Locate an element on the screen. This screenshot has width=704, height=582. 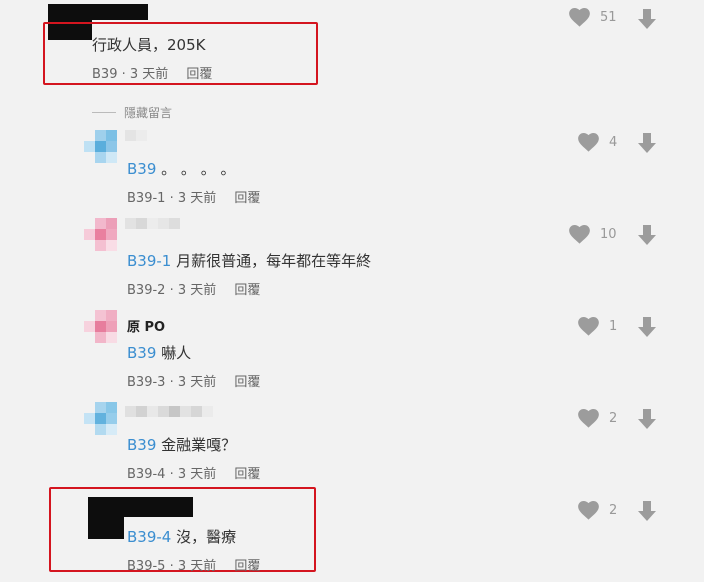
floor-label: B39-3 is located at coordinates (146, 382).